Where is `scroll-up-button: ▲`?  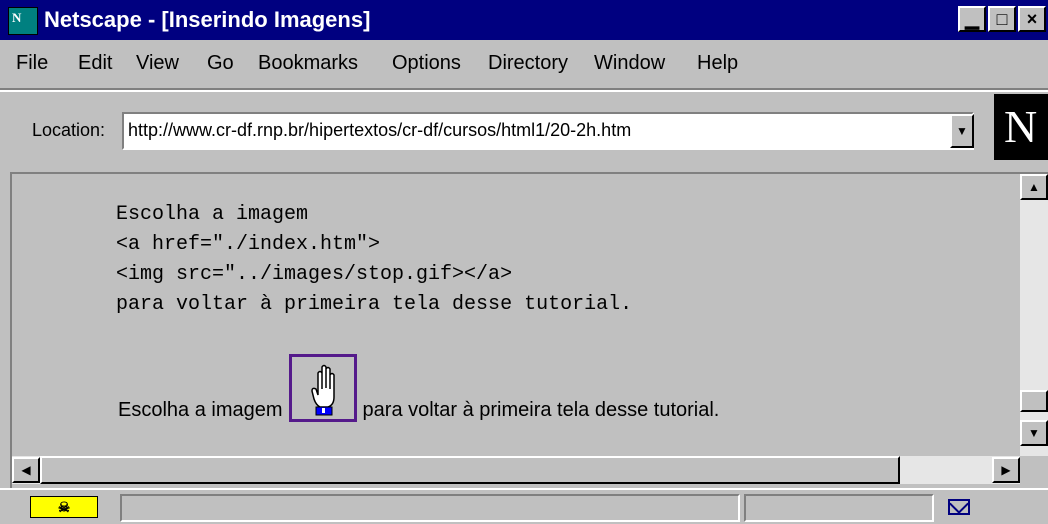 scroll-up-button: ▲ is located at coordinates (1034, 187).